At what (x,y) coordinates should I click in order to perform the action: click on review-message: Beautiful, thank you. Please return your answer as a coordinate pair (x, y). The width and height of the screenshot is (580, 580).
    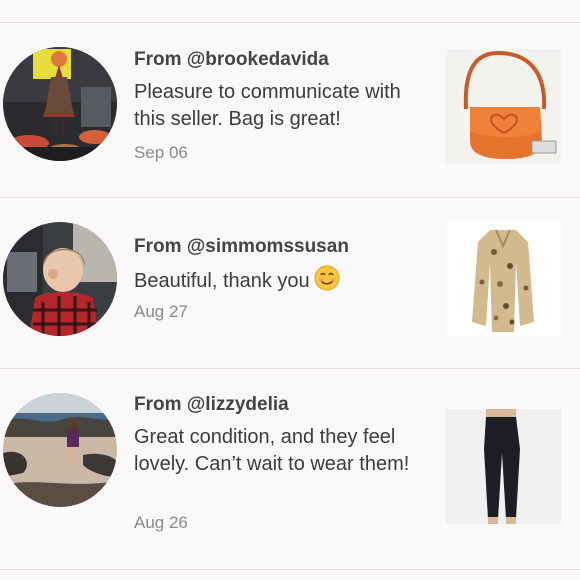
    Looking at the image, I should click on (279, 282).